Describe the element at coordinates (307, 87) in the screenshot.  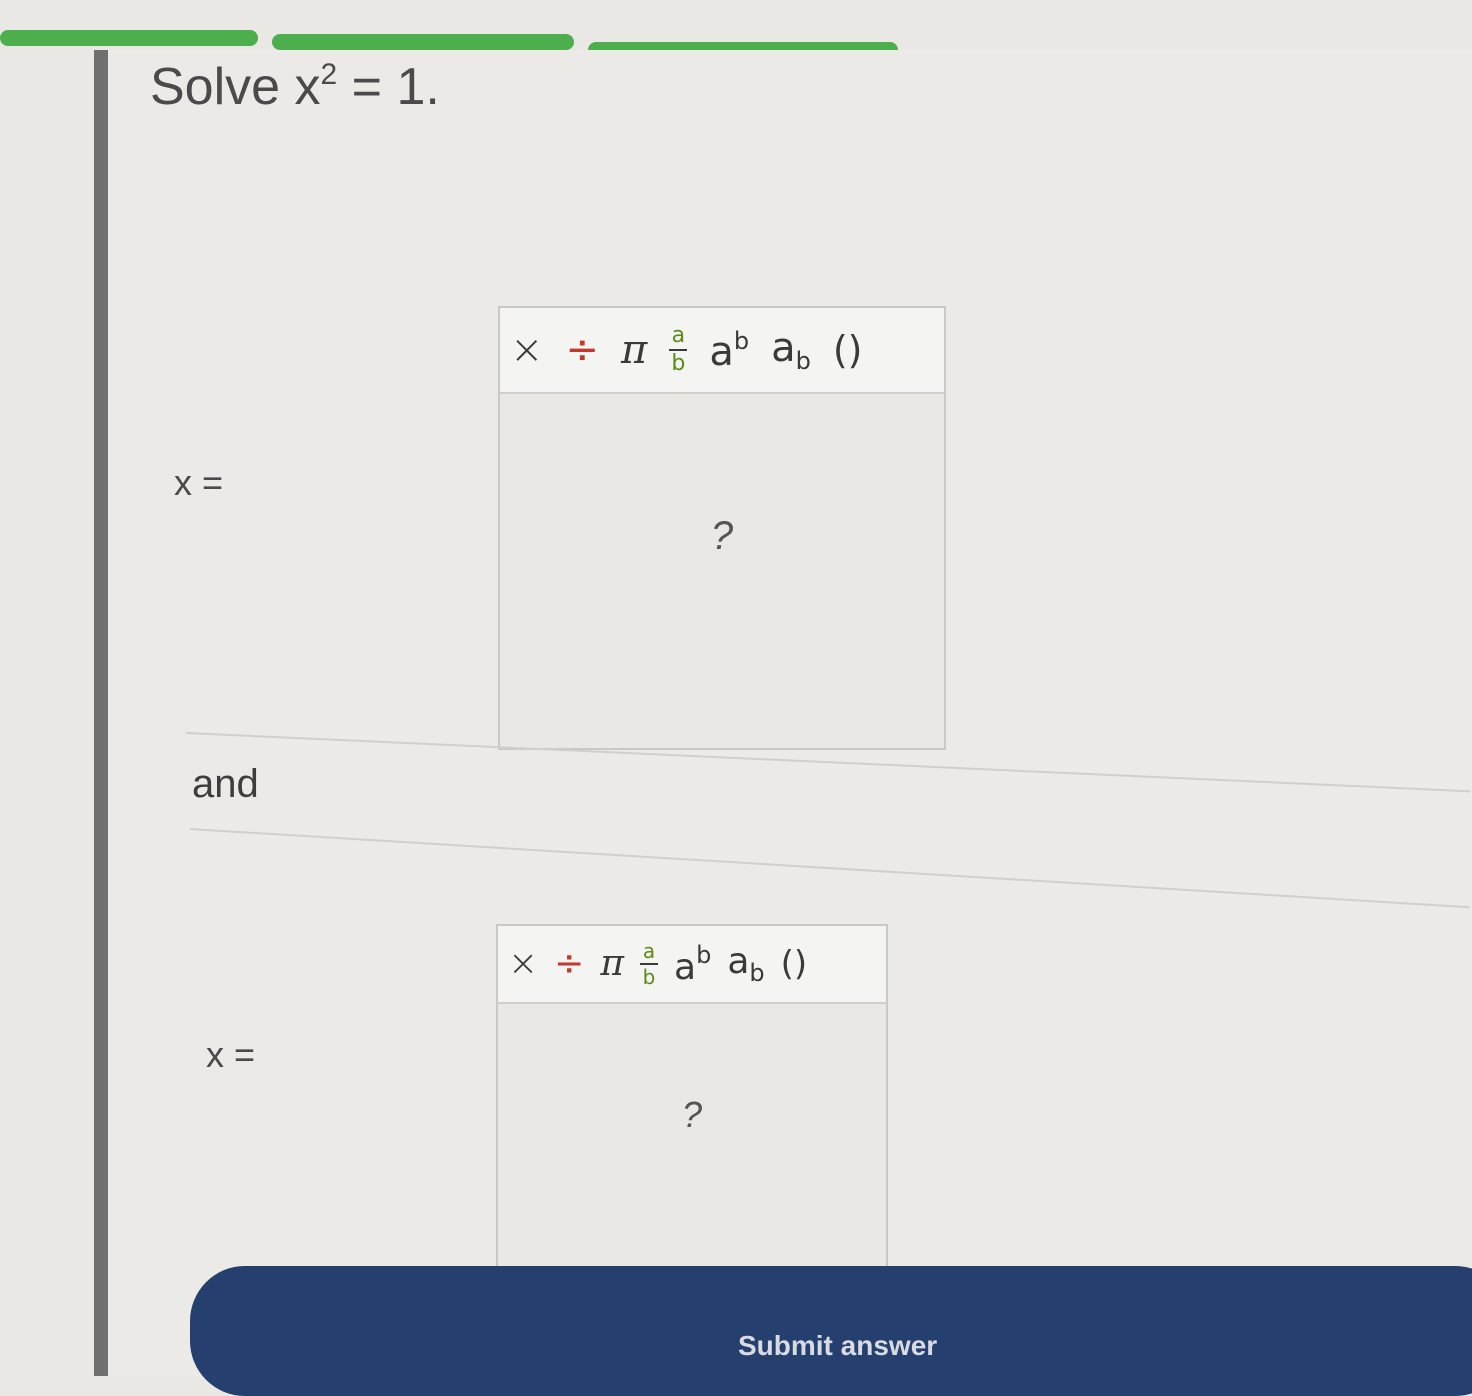
I see `question-variable: x` at that location.